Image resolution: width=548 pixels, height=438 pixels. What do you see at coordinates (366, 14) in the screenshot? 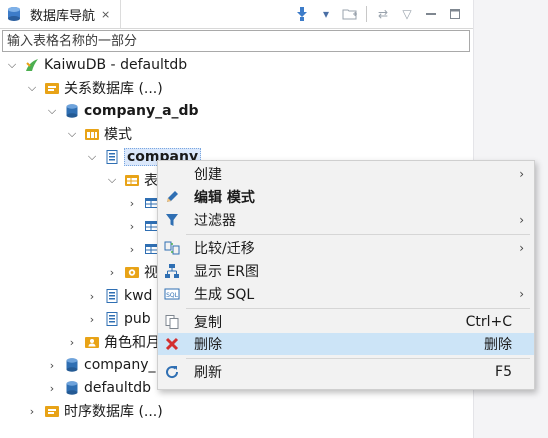
I see `toolbar-separator` at bounding box center [366, 14].